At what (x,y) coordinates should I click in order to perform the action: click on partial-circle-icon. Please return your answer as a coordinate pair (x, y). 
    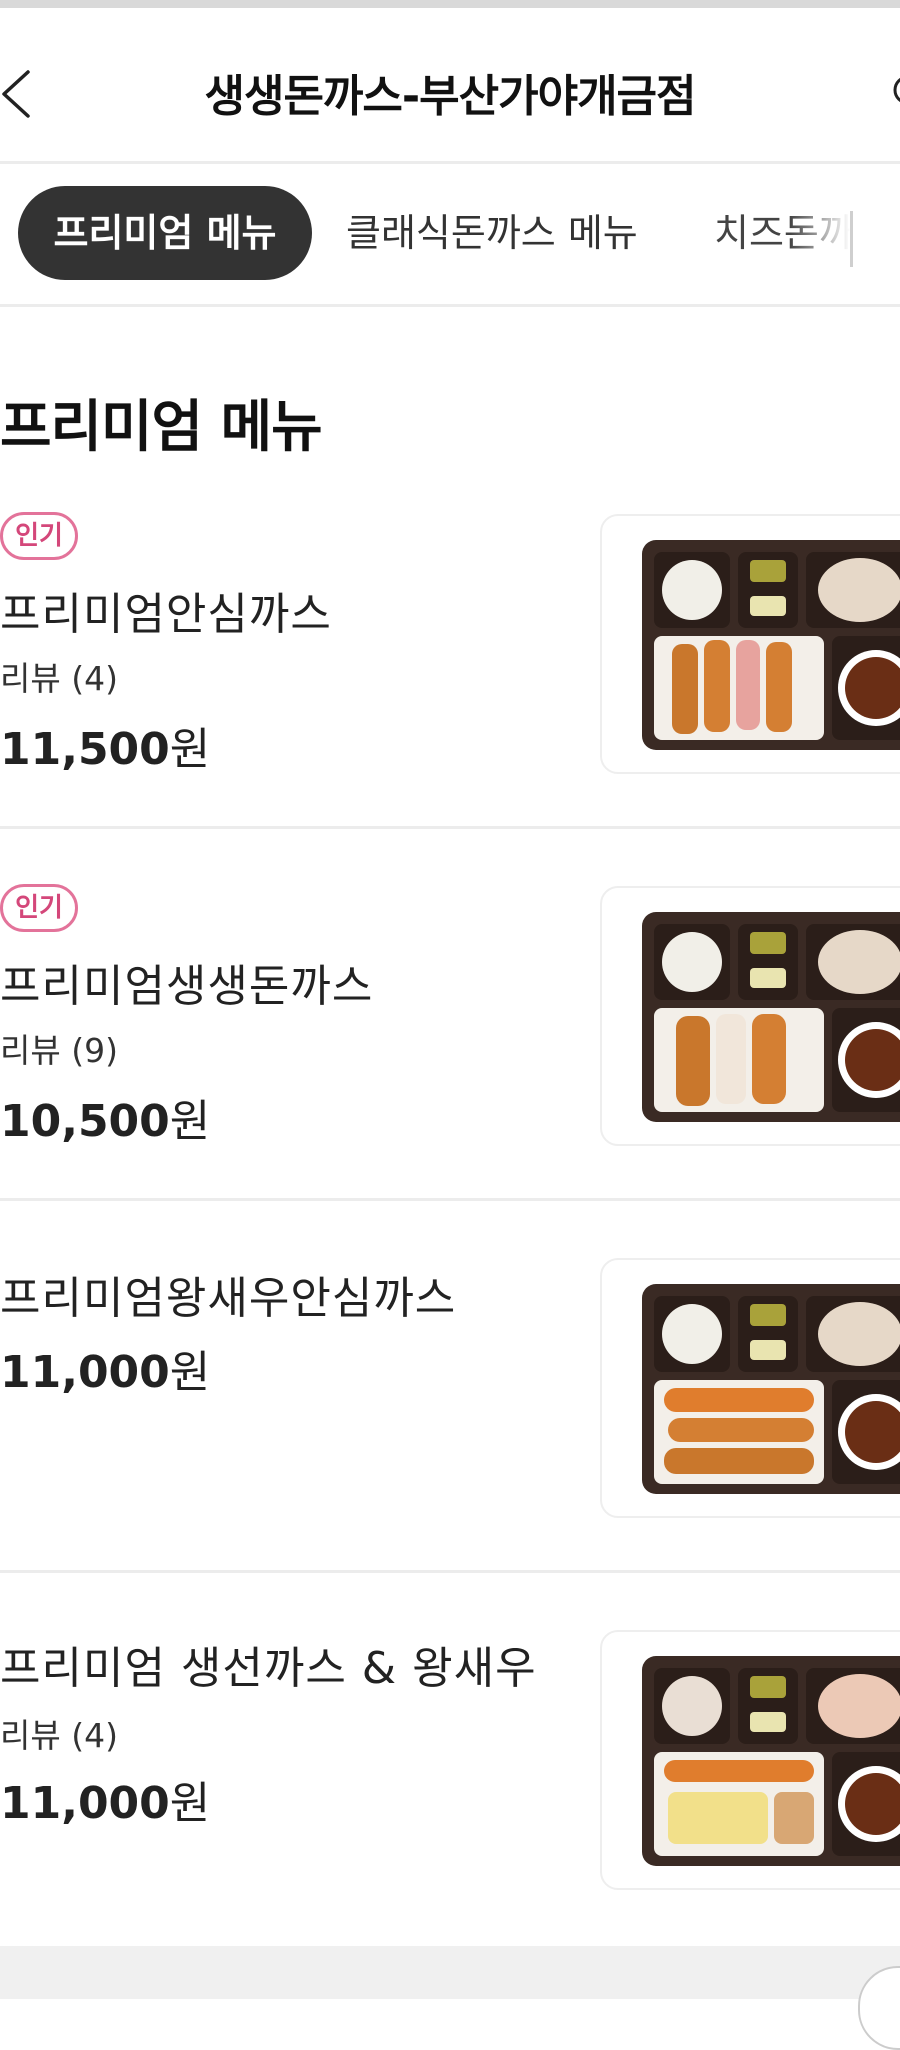
    Looking at the image, I should click on (896, 90).